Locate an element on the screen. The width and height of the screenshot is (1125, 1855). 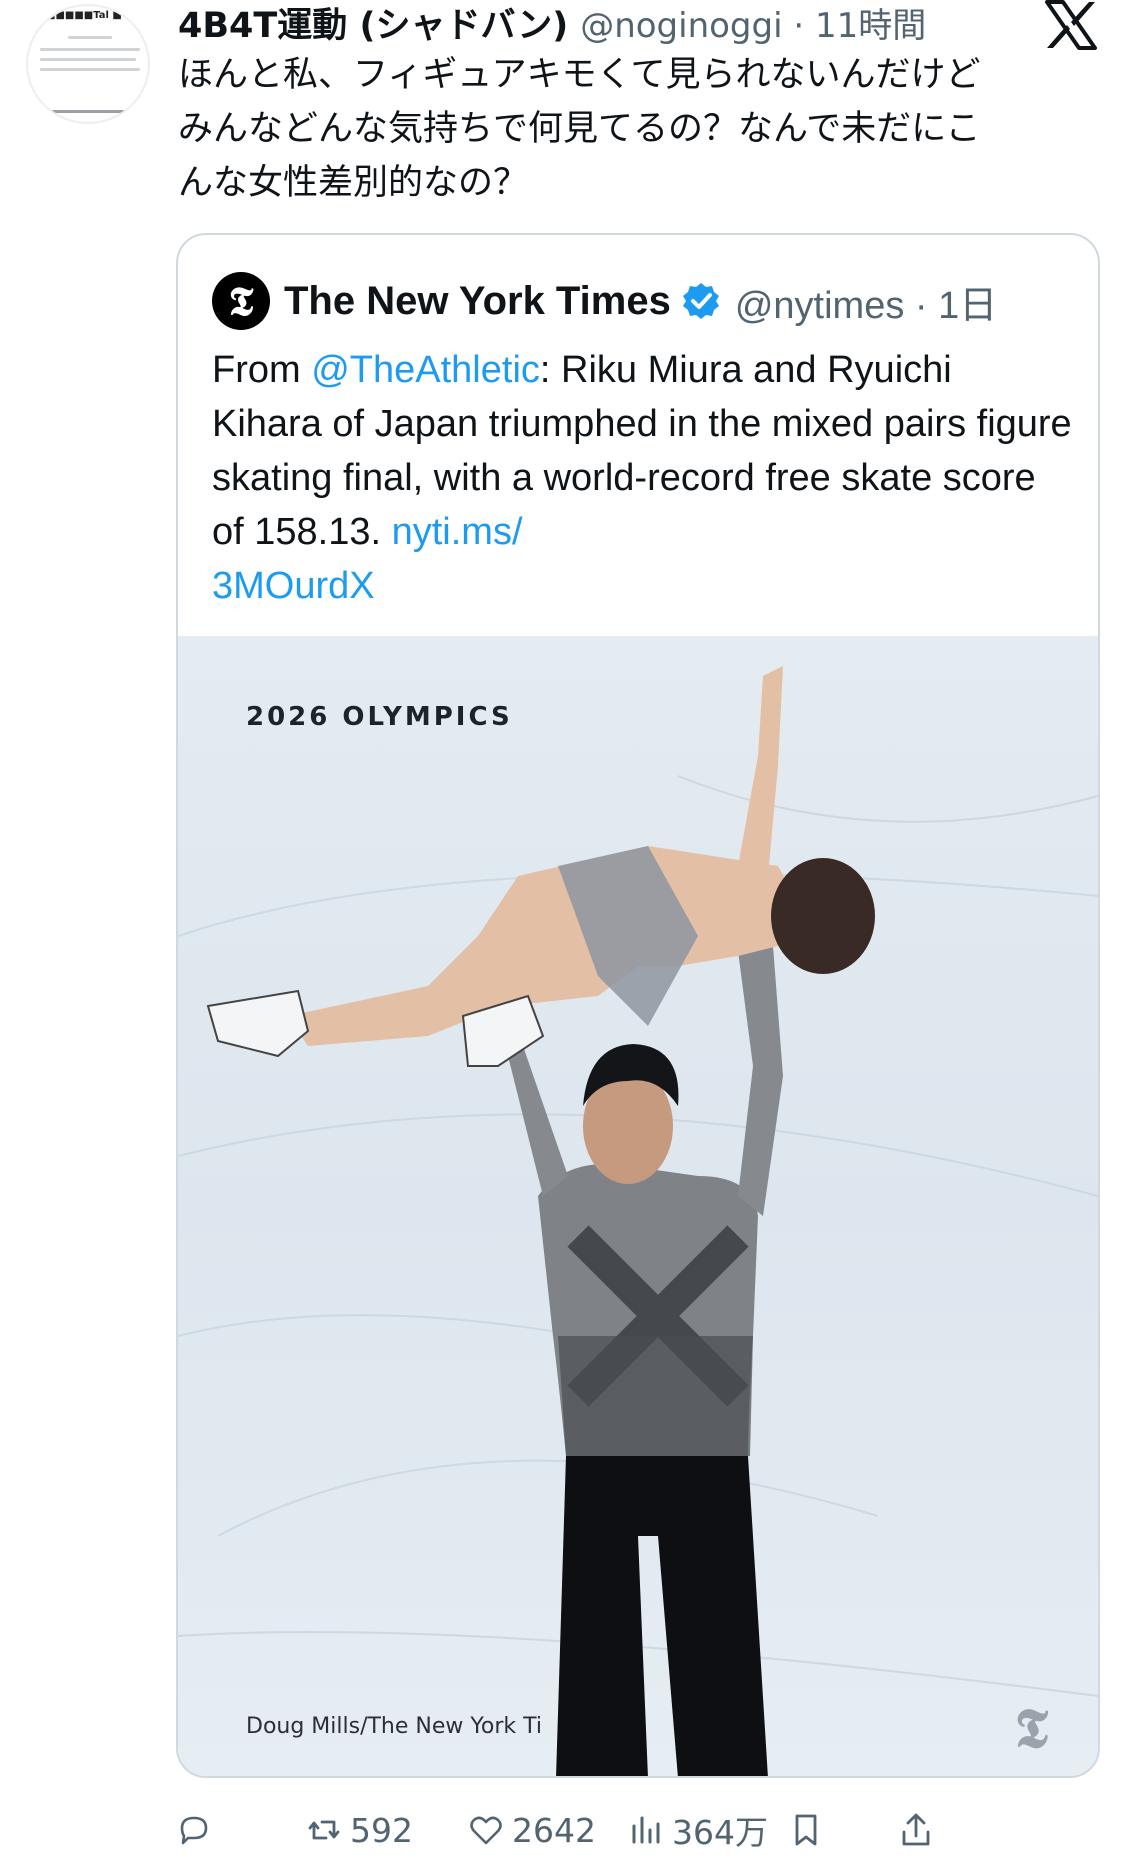
nyt-watermark-icon: 𝕿 is located at coordinates (1031, 1728).